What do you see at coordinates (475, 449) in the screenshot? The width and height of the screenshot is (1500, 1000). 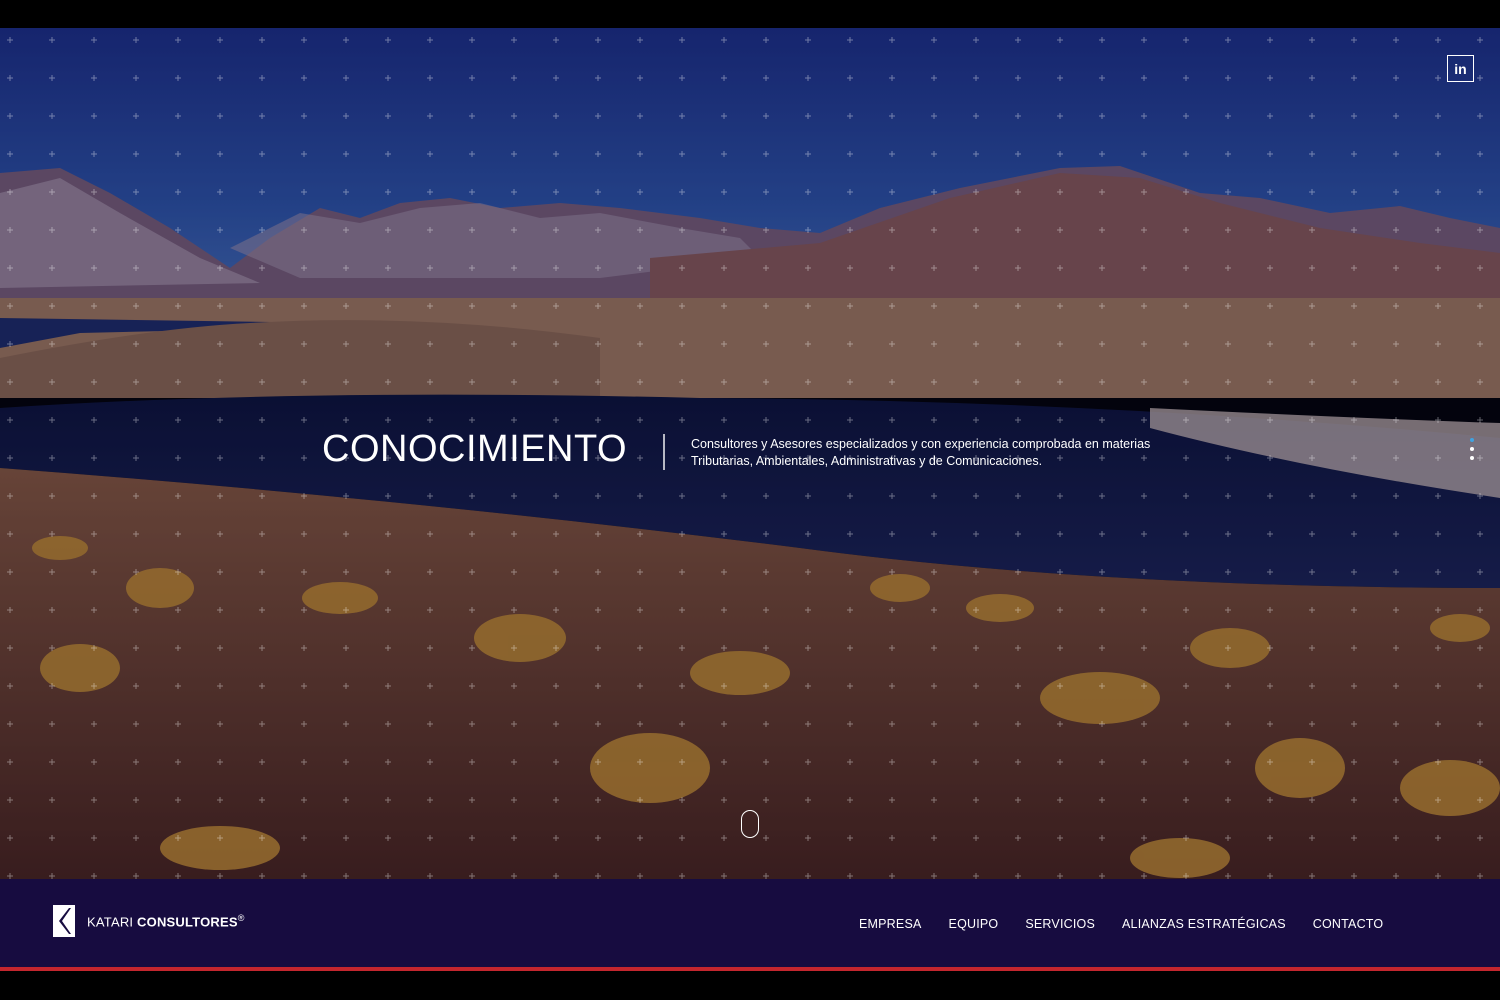 I see `hero-headline: CONOCIMIENTO` at bounding box center [475, 449].